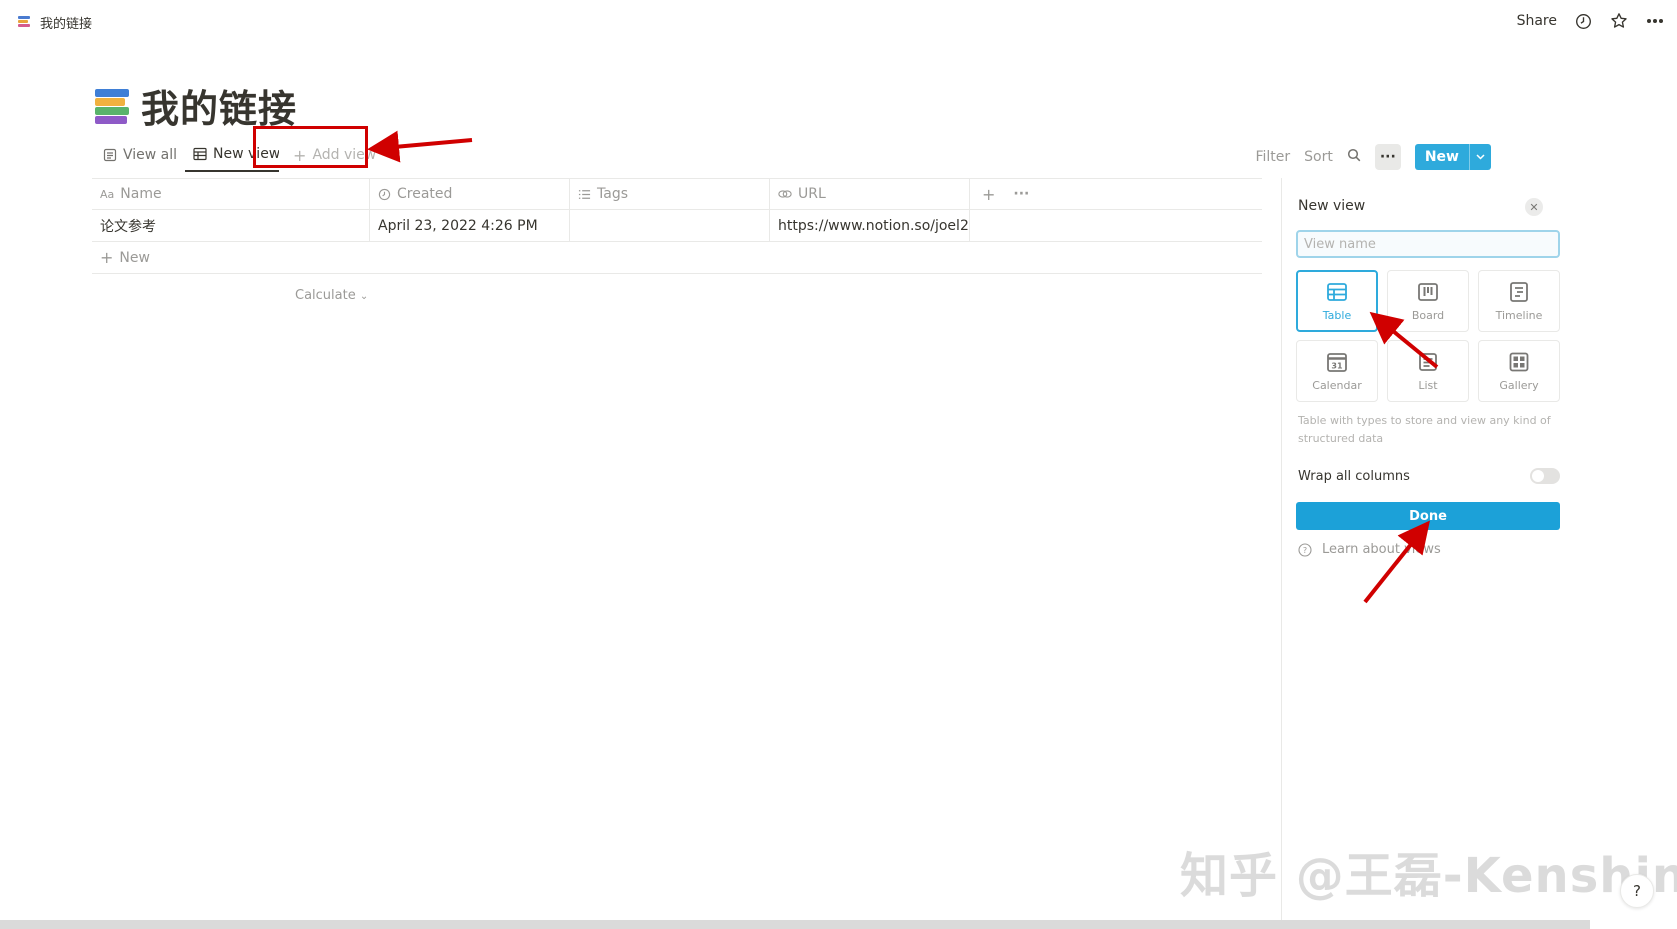 The height and width of the screenshot is (929, 1677). What do you see at coordinates (584, 194) in the screenshot?
I see `list-icon` at bounding box center [584, 194].